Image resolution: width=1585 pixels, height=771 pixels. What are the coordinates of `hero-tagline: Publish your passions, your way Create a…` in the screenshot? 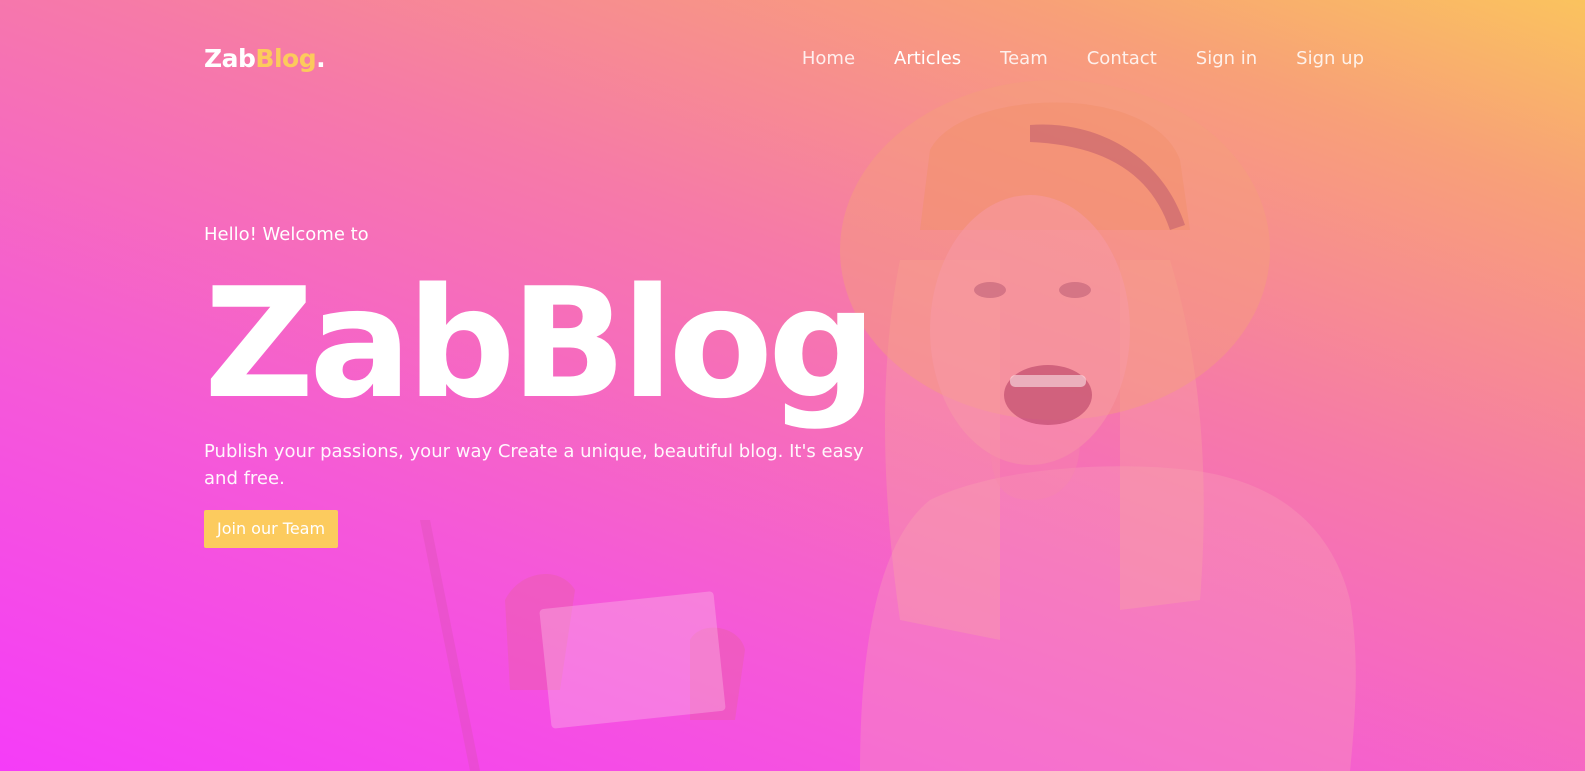 It's located at (534, 465).